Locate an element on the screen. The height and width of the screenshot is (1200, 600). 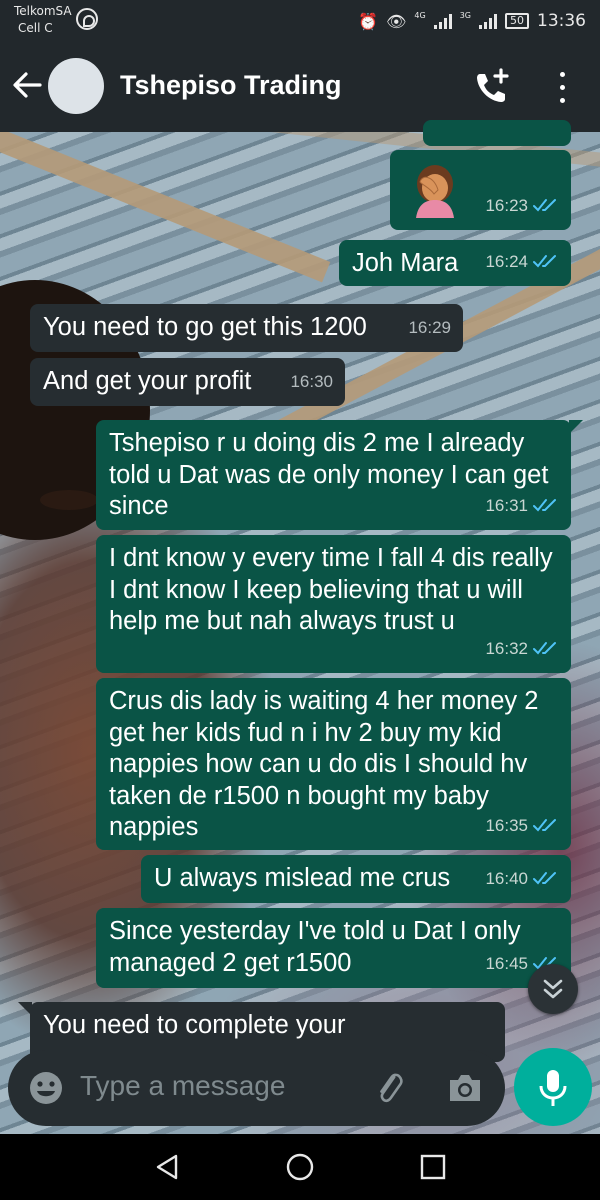
attachment-icon is located at coordinates (390, 1088).